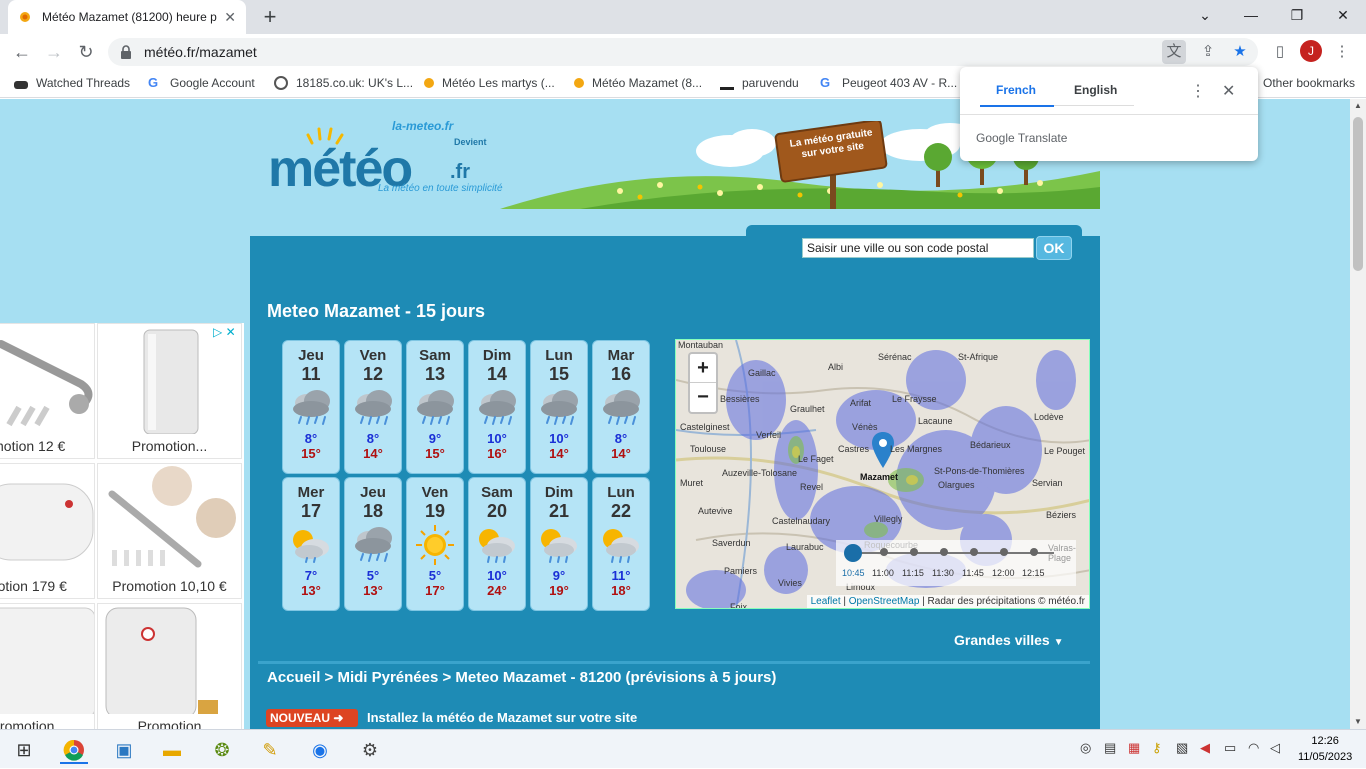 Image resolution: width=1366 pixels, height=769 pixels. Describe the element at coordinates (230, 17) in the screenshot. I see `close-tab-icon: ✕` at that location.